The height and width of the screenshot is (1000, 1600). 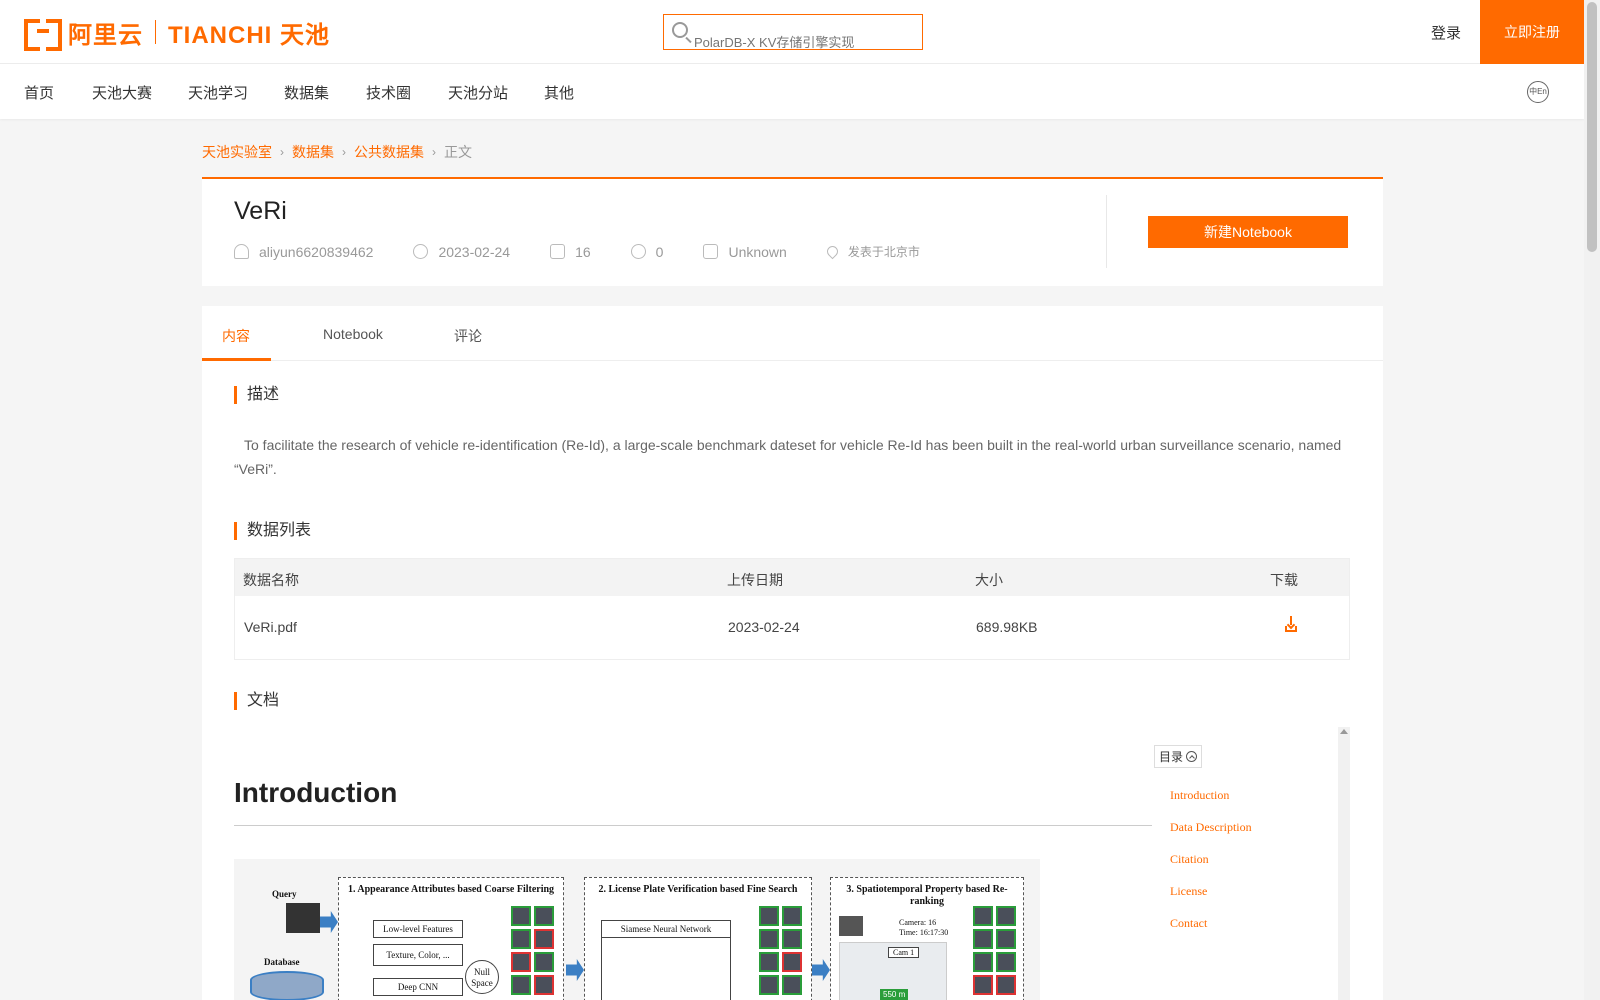 What do you see at coordinates (218, 92) in the screenshot?
I see `nav-item-learning: 天池学习` at bounding box center [218, 92].